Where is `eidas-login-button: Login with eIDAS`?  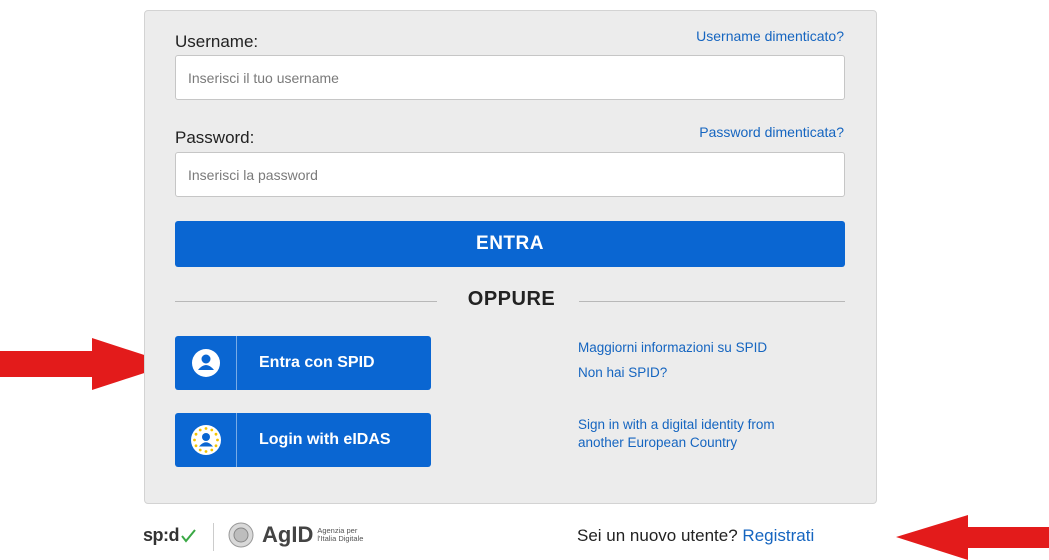 eidas-login-button: Login with eIDAS is located at coordinates (303, 440).